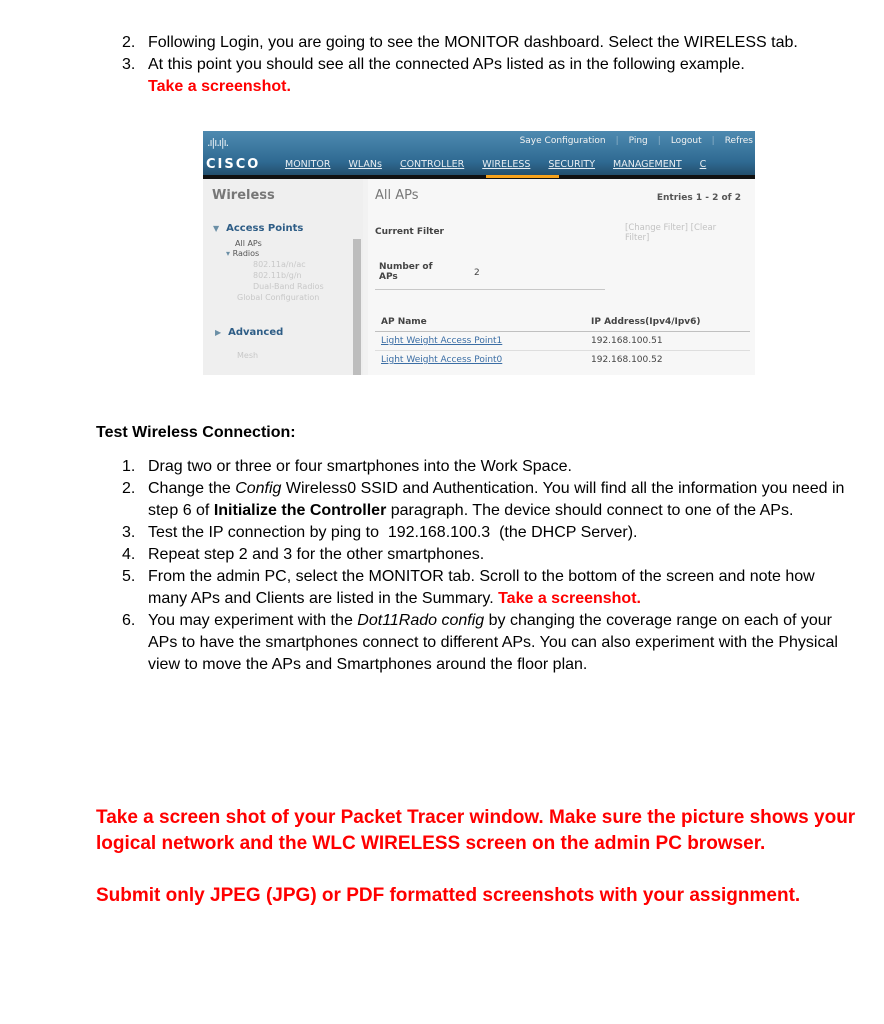 This screenshot has width=884, height=1024. Describe the element at coordinates (364, 164) in the screenshot. I see `tab-wlans: WLANs` at that location.